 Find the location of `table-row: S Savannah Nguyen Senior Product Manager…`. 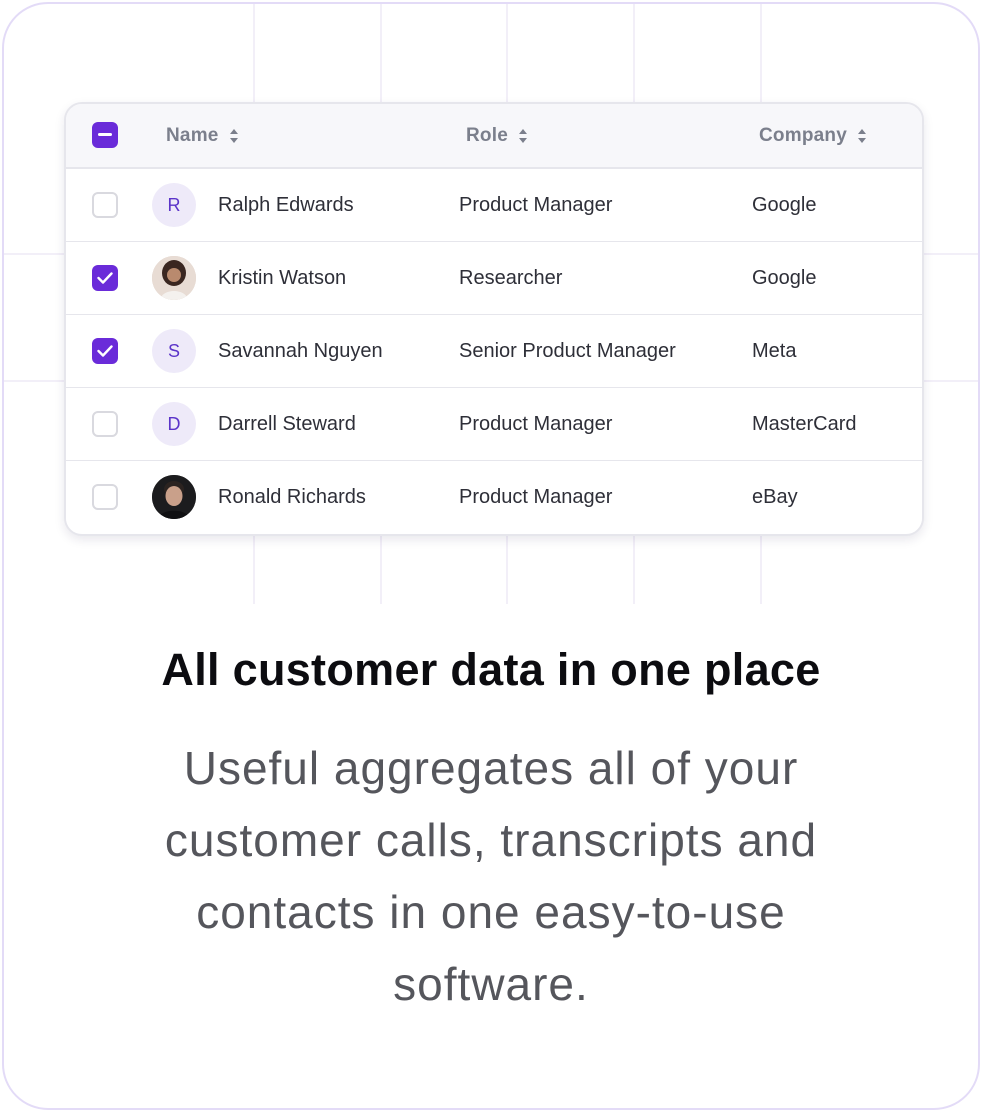

table-row: S Savannah Nguyen Senior Product Manager… is located at coordinates (494, 352).